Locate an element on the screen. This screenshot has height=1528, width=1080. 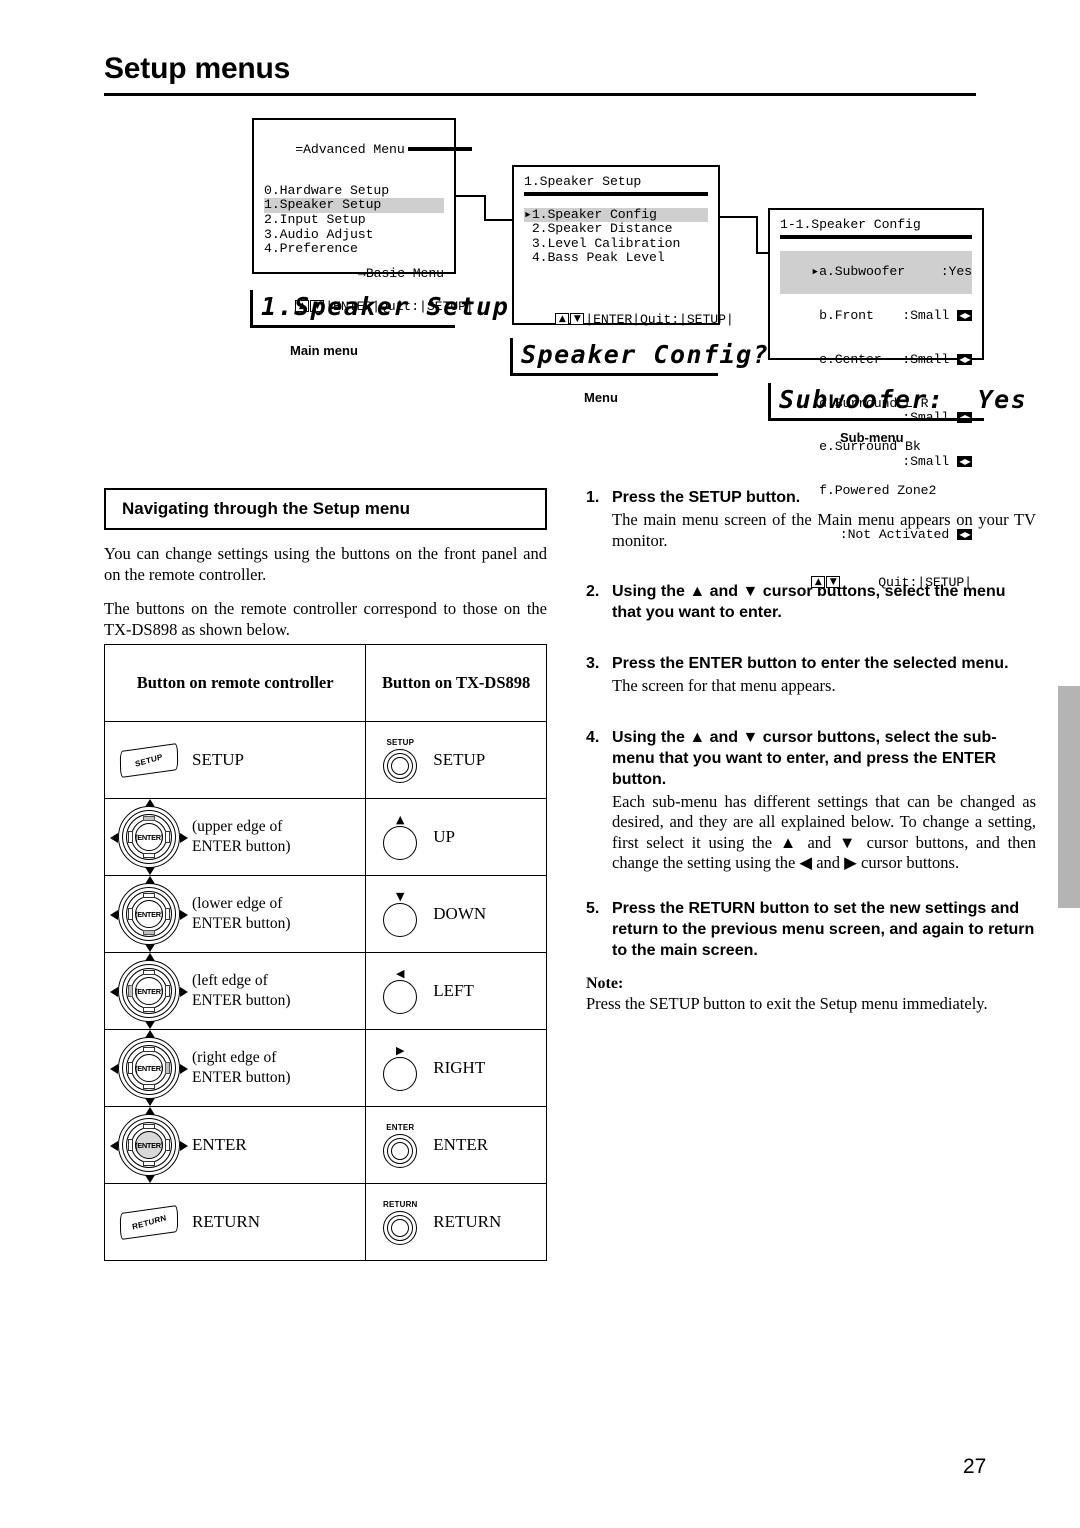
osd-main-basic-menu-link: →Basic Menu is located at coordinates (354, 274).